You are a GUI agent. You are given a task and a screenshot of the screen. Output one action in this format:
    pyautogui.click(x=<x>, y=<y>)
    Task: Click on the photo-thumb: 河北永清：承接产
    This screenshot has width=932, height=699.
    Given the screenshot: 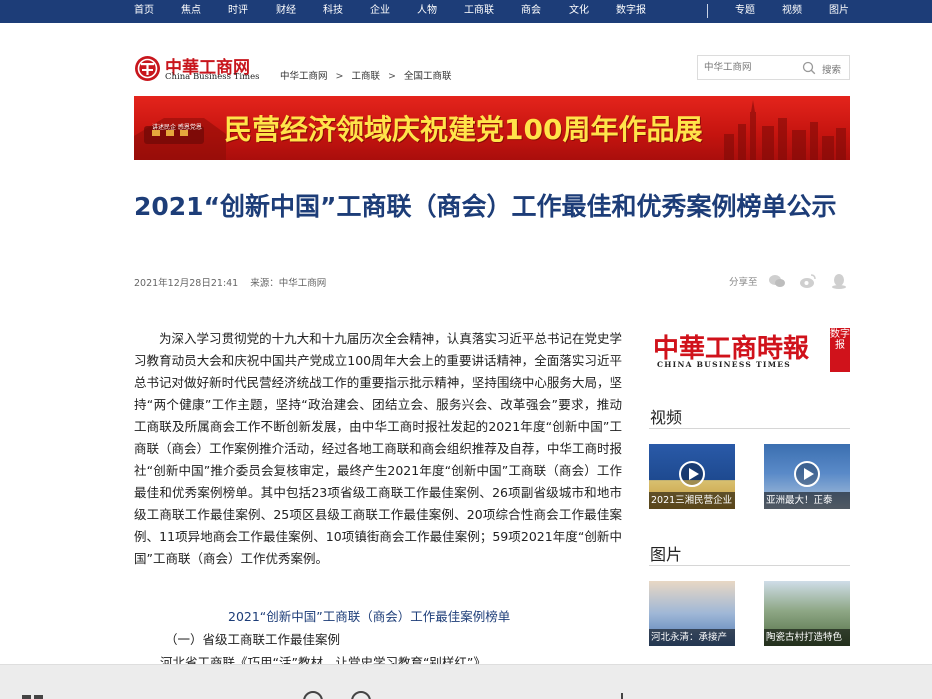 What is the action you would take?
    pyautogui.click(x=692, y=613)
    